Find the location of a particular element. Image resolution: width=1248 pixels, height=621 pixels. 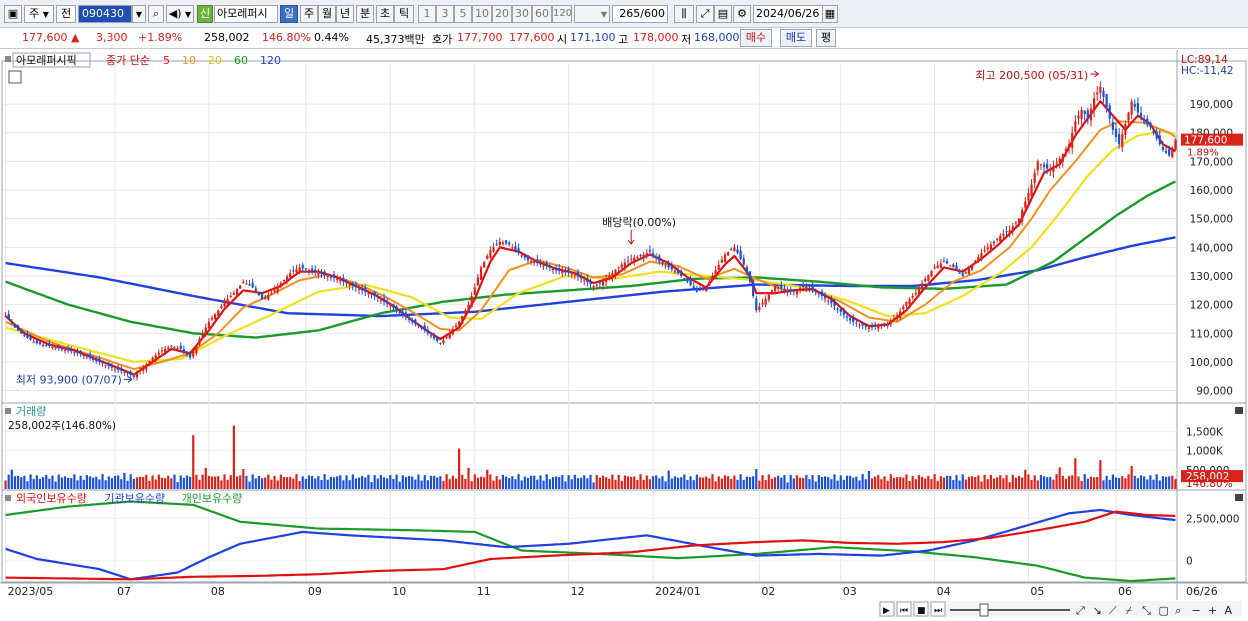

minute-60-button: 60 is located at coordinates (542, 14).